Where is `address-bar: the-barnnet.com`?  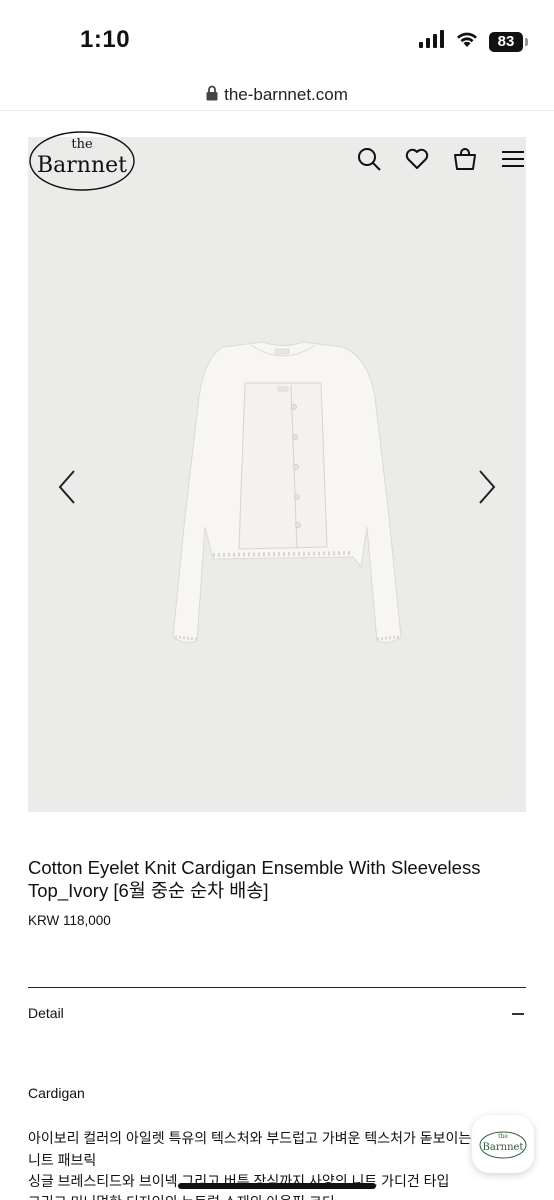 address-bar: the-barnnet.com is located at coordinates (277, 95).